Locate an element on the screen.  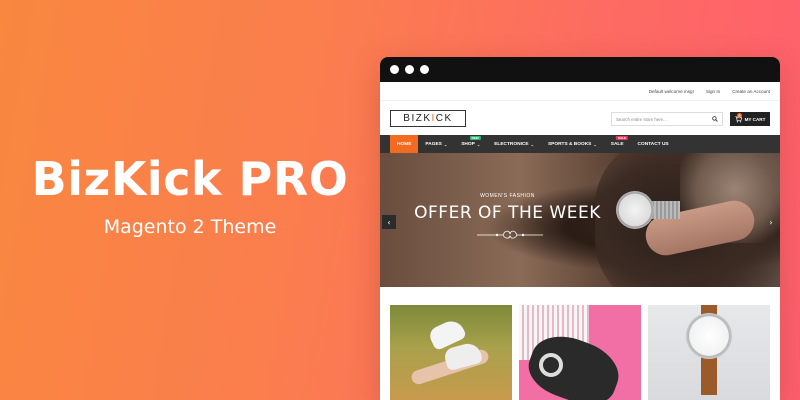
hero-title: BizKick PRO is located at coordinates (190, 179).